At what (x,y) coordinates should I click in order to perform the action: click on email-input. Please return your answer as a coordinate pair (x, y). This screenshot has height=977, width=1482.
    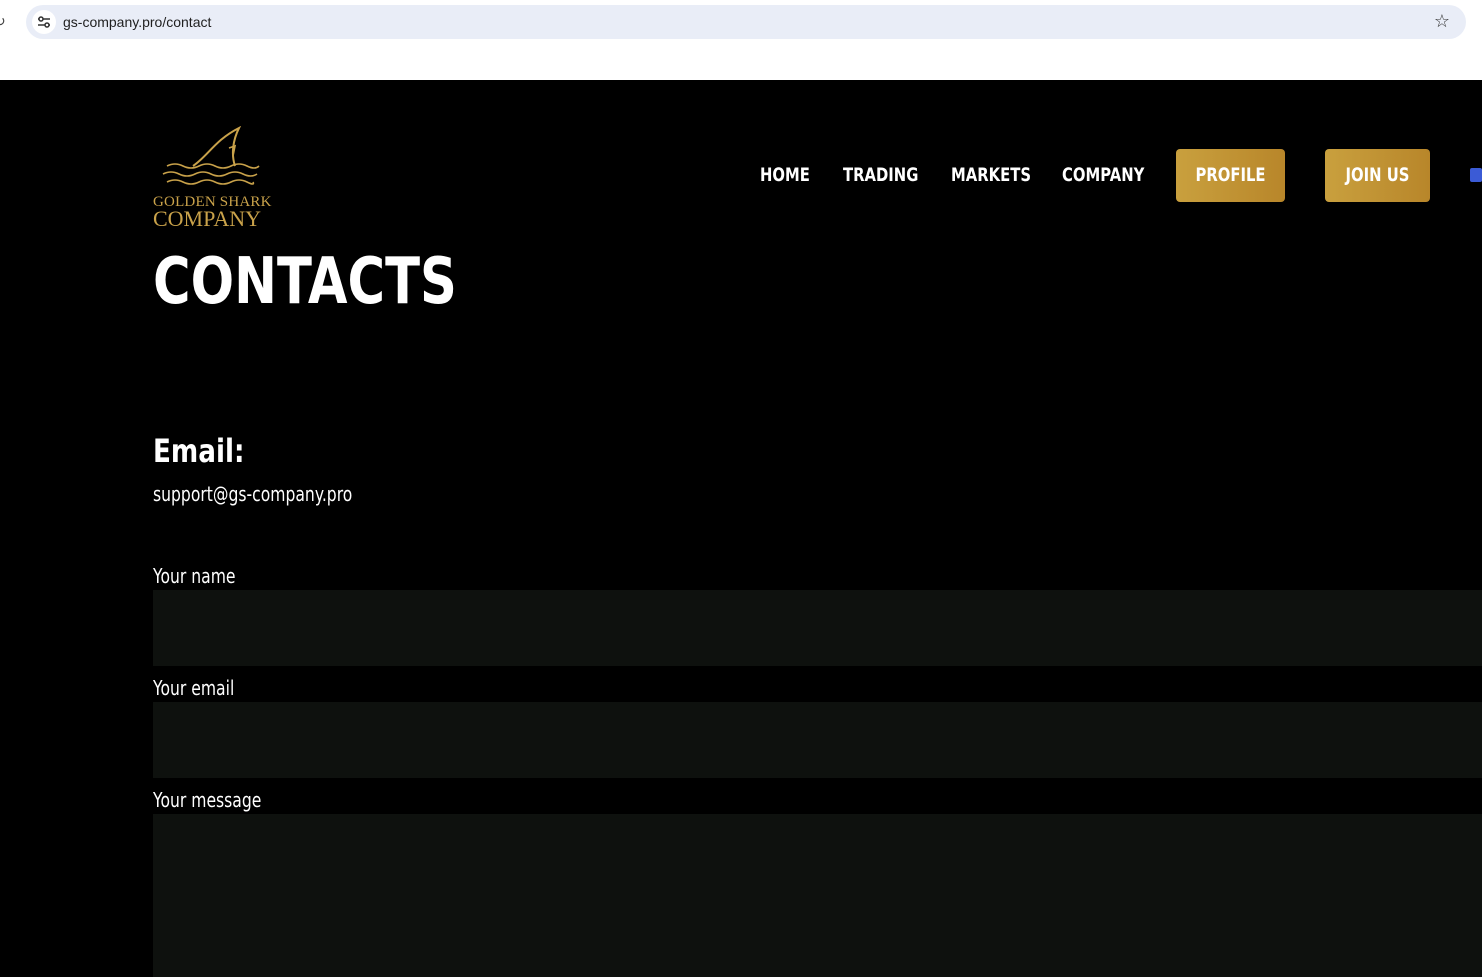
    Looking at the image, I should click on (817, 740).